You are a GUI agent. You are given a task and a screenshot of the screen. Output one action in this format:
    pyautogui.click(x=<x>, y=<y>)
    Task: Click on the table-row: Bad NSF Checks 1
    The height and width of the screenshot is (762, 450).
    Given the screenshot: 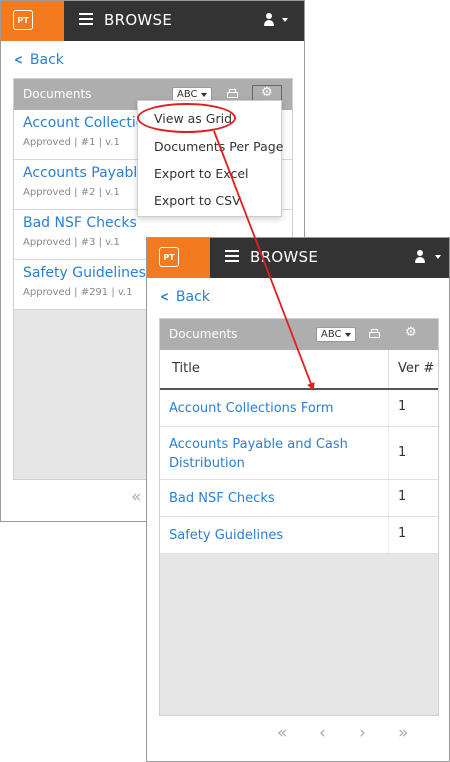 What is the action you would take?
    pyautogui.click(x=299, y=498)
    